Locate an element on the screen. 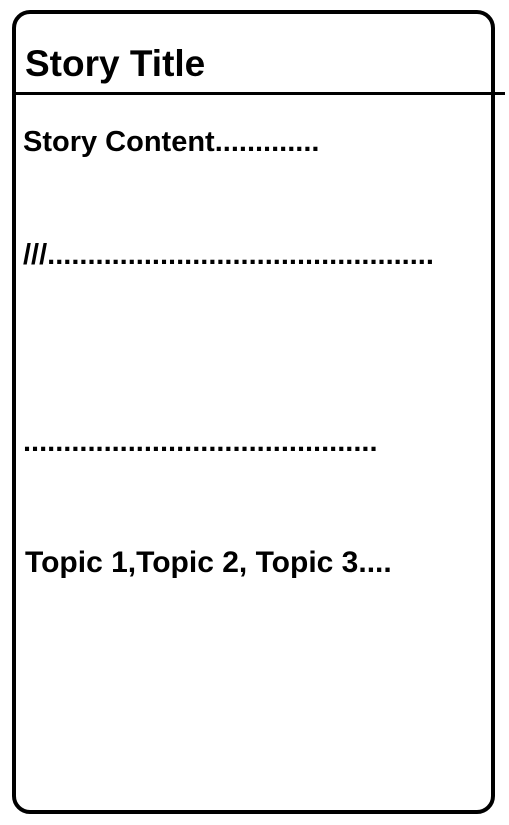  story-title: Story Title is located at coordinates (115, 63).